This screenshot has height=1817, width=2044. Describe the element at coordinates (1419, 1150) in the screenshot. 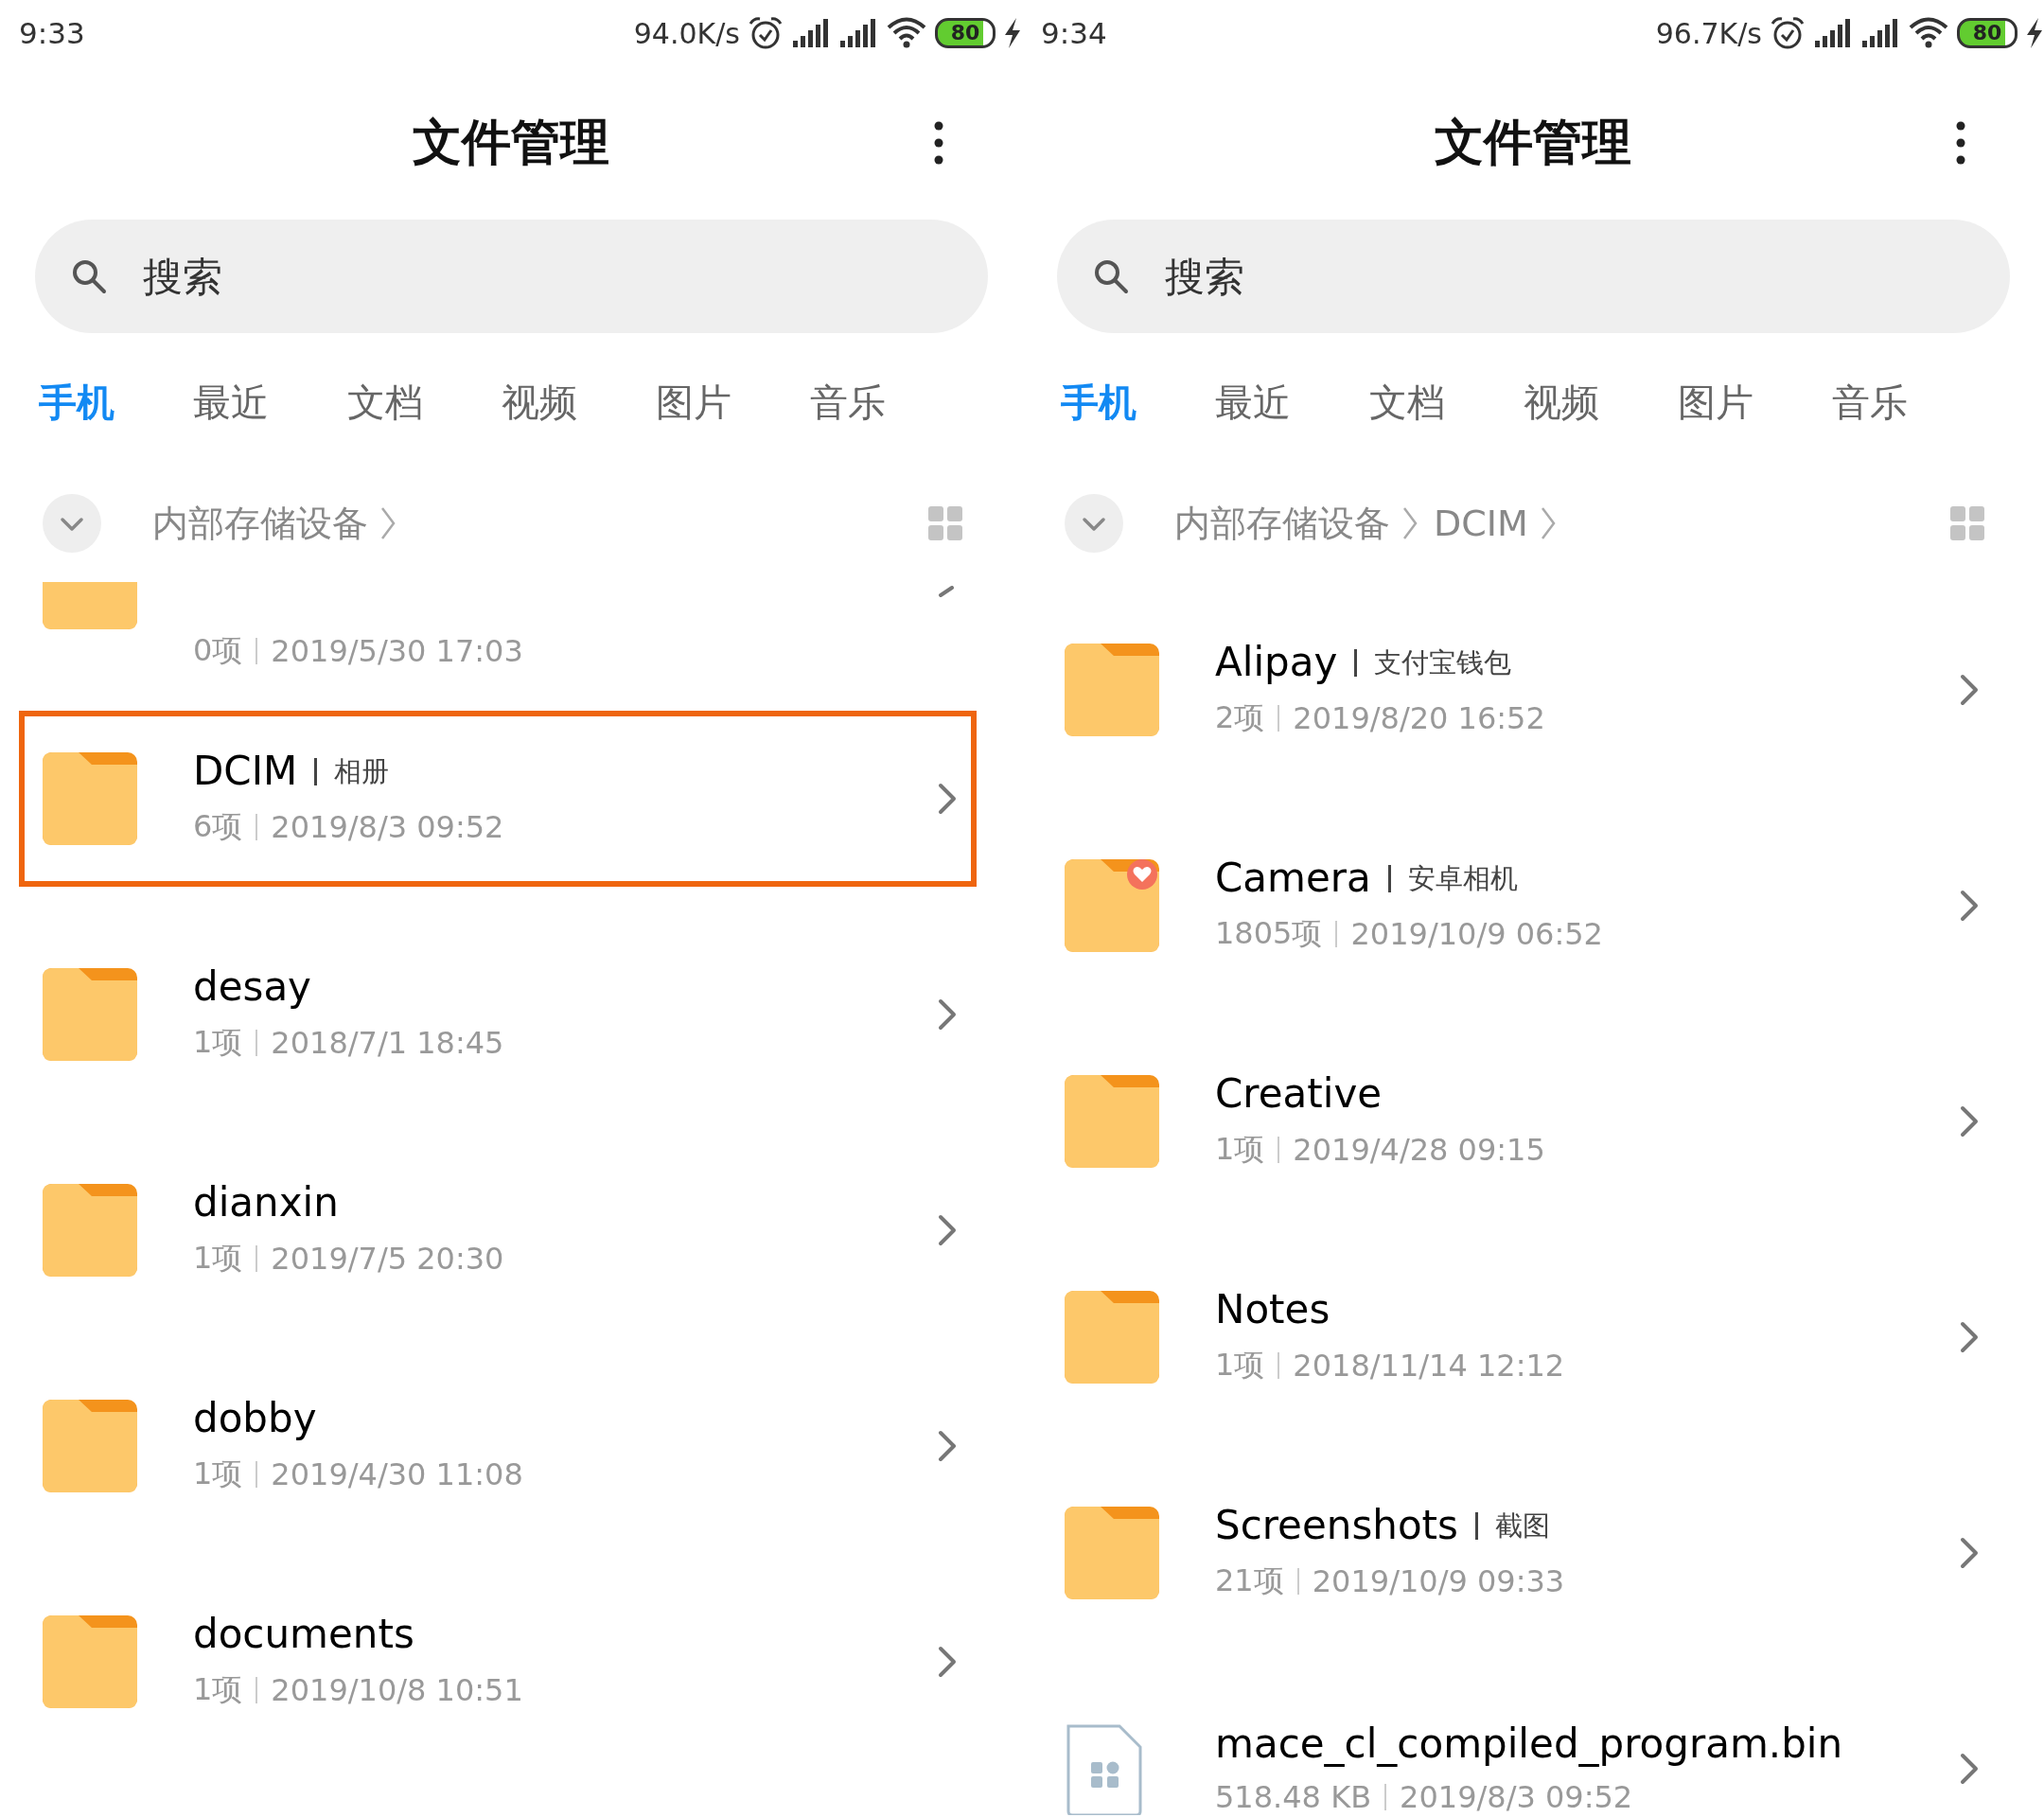

I see `modified-date: 2019/4/28 09:15` at that location.